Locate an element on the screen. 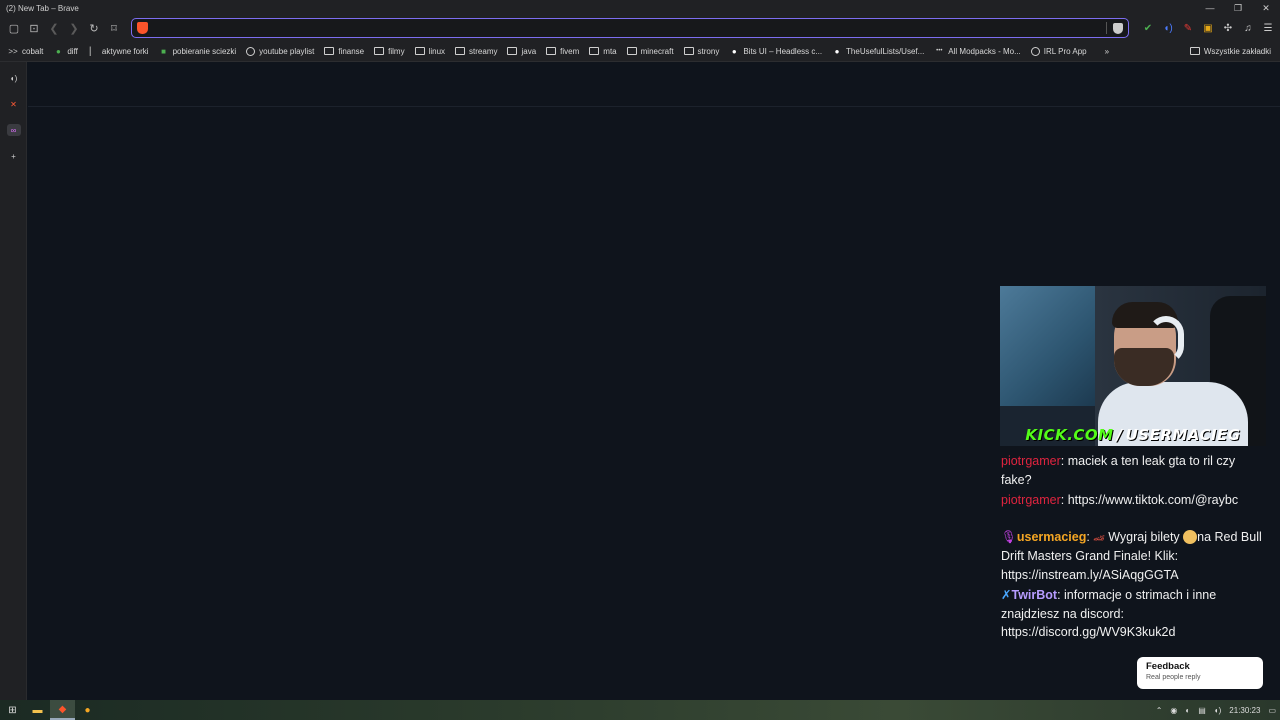  system-tray: ⌃ ◉ ◐ ▤ ◖) 21:30:23 ▭ is located at coordinates (1216, 710).